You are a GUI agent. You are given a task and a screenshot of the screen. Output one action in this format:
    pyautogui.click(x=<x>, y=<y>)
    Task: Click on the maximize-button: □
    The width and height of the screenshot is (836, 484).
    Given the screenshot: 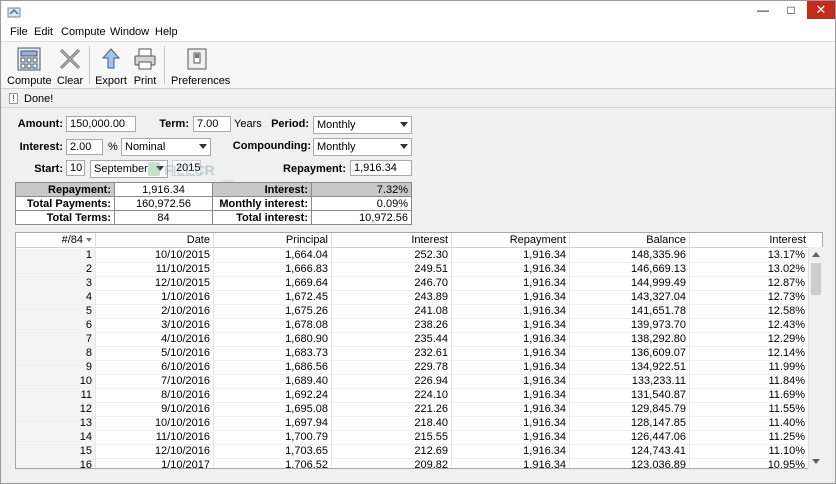 What is the action you would take?
    pyautogui.click(x=791, y=11)
    